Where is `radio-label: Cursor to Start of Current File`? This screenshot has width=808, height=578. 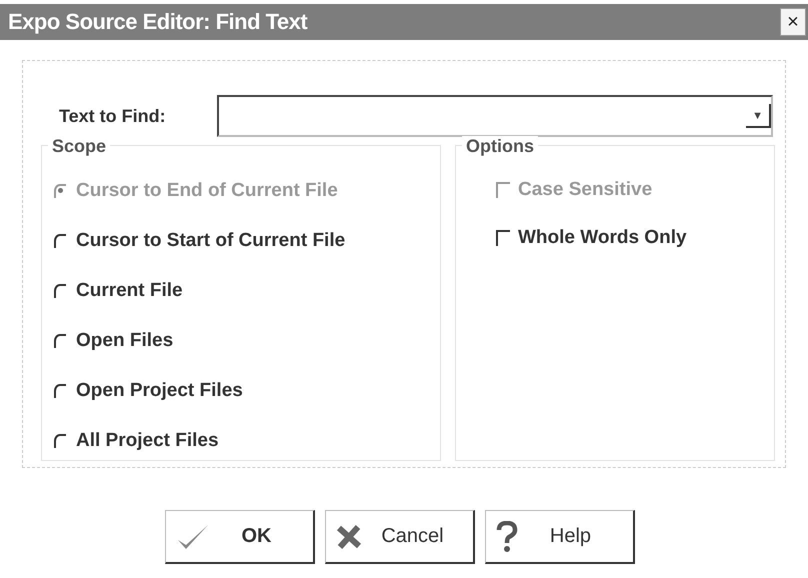
radio-label: Cursor to Start of Current File is located at coordinates (211, 241).